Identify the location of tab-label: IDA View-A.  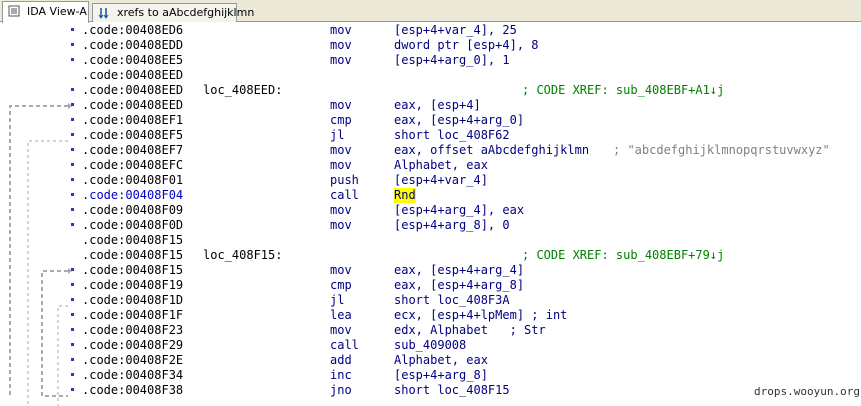
(57, 11).